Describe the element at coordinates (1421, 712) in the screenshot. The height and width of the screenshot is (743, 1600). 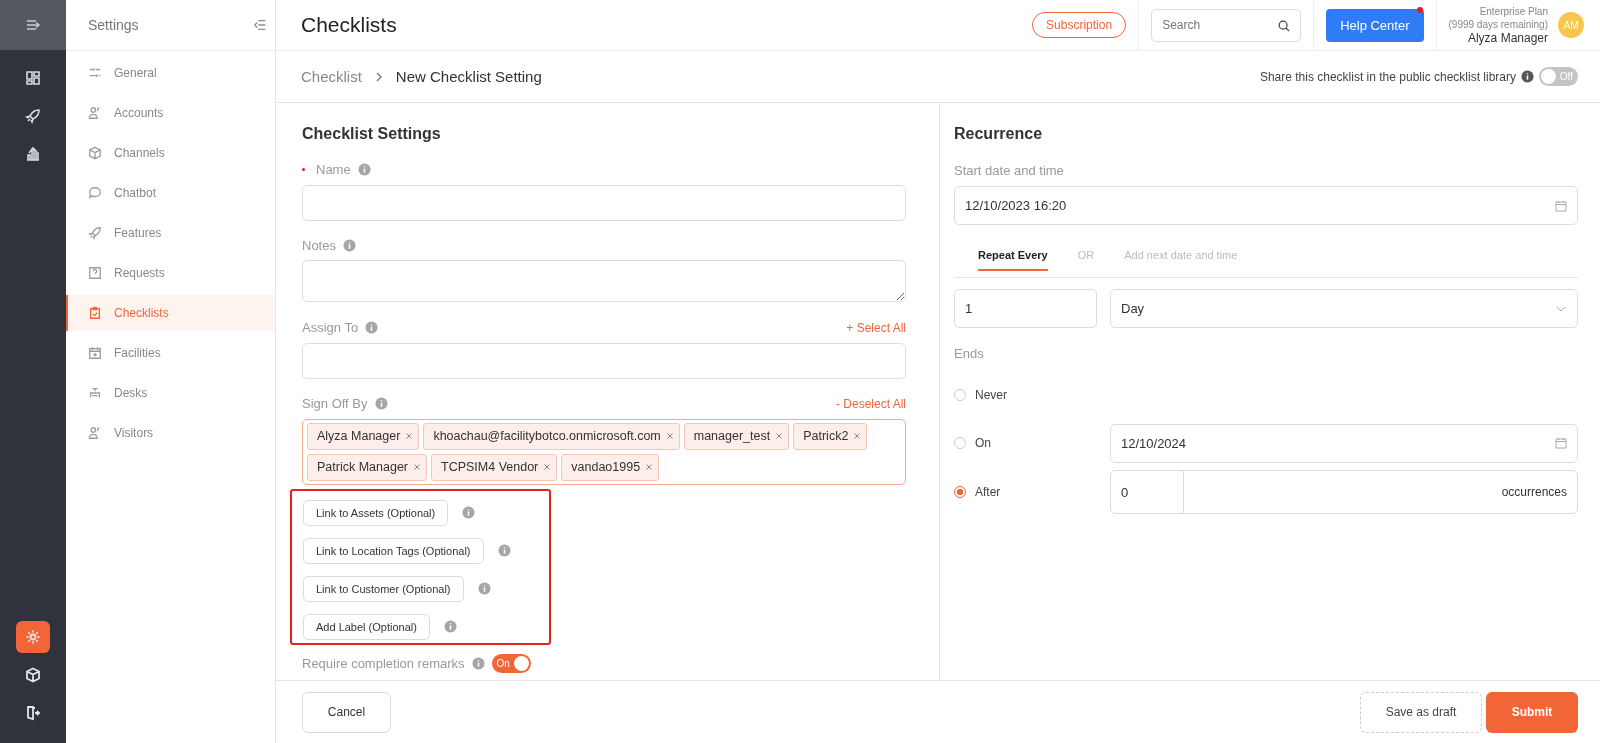
I see `save-draft-button: Save as draft` at that location.